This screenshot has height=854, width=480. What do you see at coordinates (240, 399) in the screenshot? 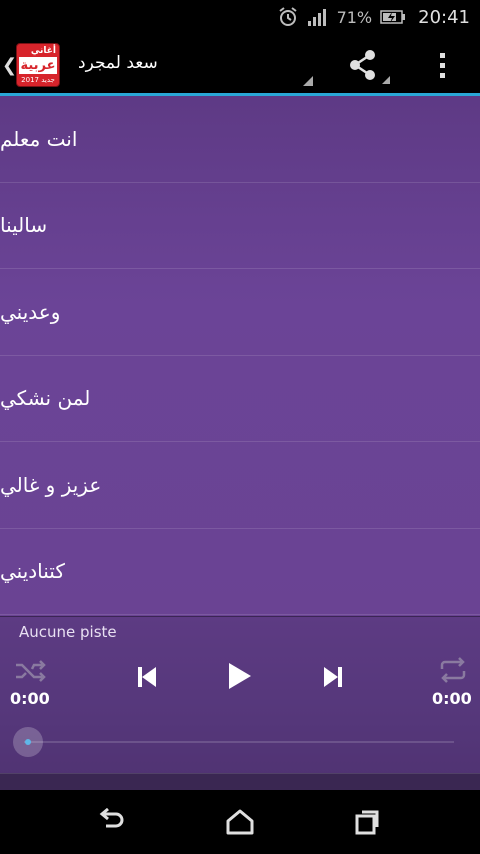
I see `list-item: لمن نشكي` at bounding box center [240, 399].